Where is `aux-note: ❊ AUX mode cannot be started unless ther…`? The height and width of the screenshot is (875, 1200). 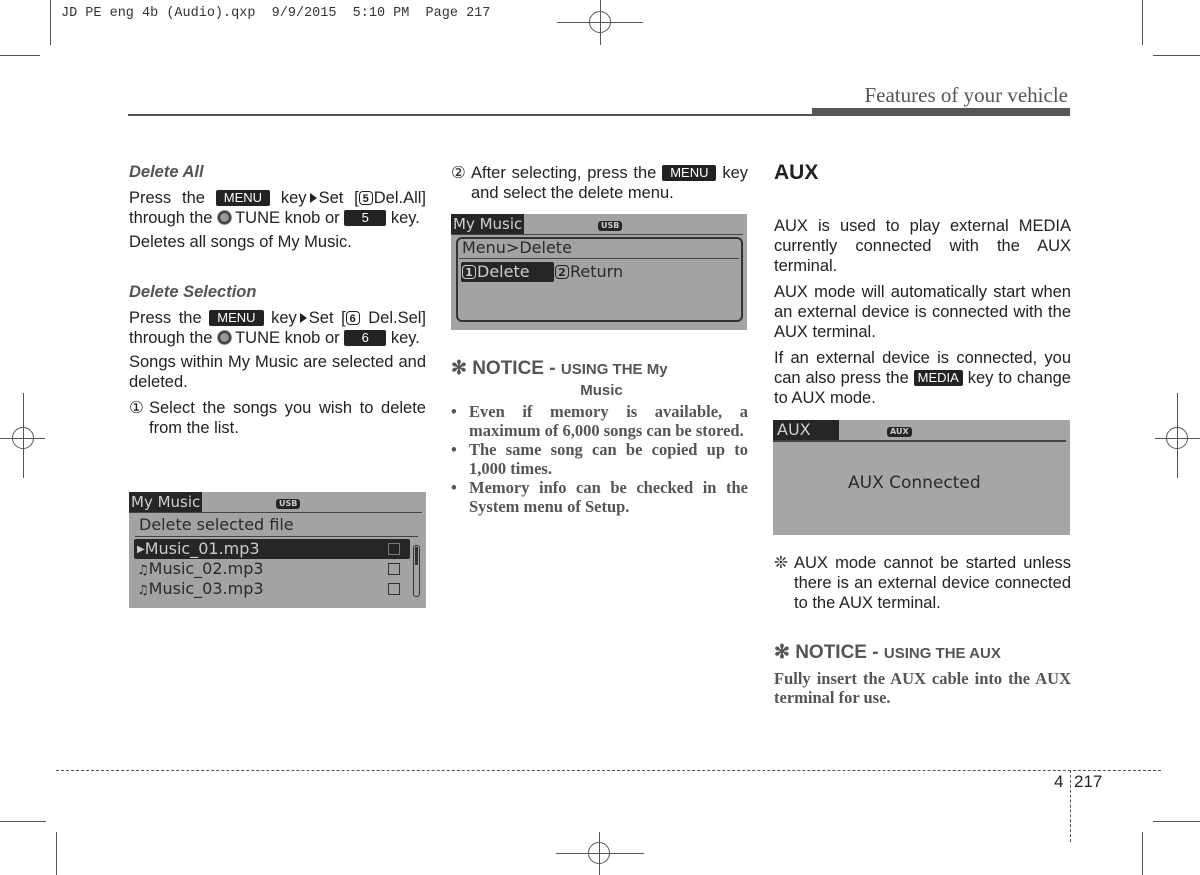
aux-note: ❊ AUX mode cannot be started unless ther… is located at coordinates (922, 583).